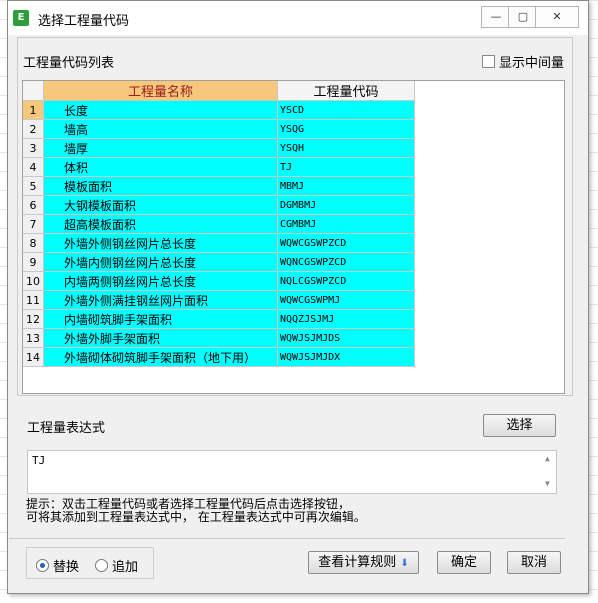 This screenshot has height=603, width=598. What do you see at coordinates (33, 110) in the screenshot?
I see `row-index: 1` at bounding box center [33, 110].